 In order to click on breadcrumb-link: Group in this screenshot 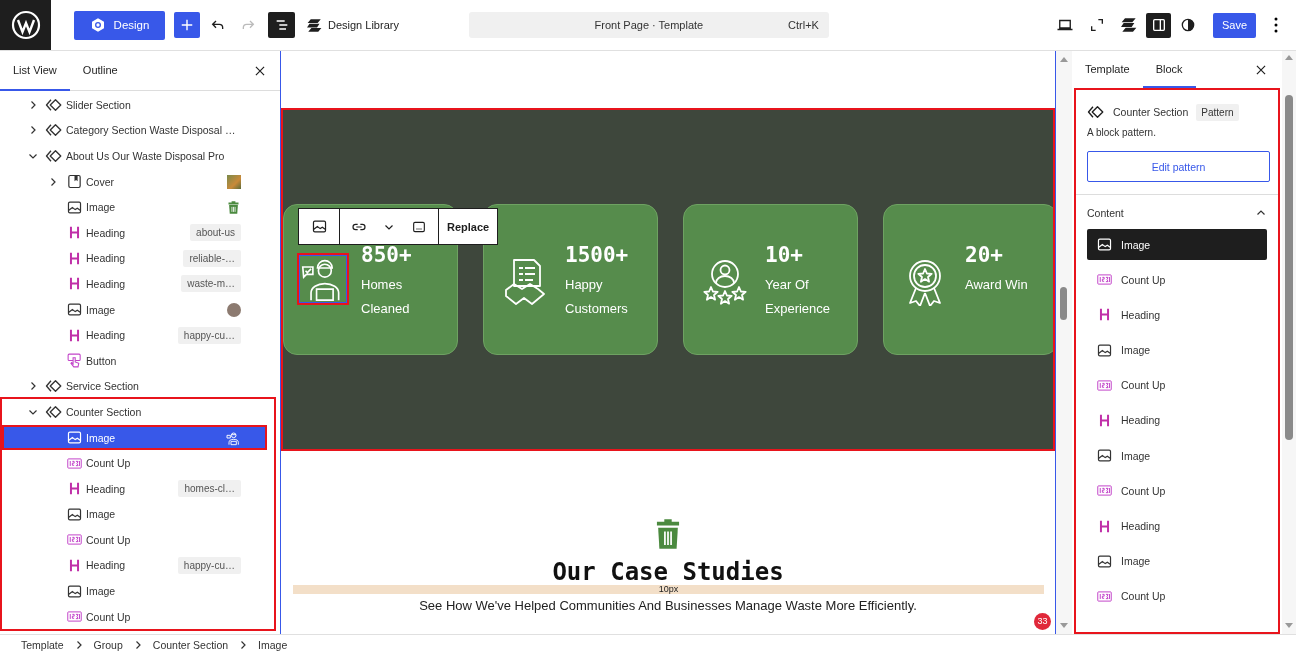, I will do `click(108, 644)`.